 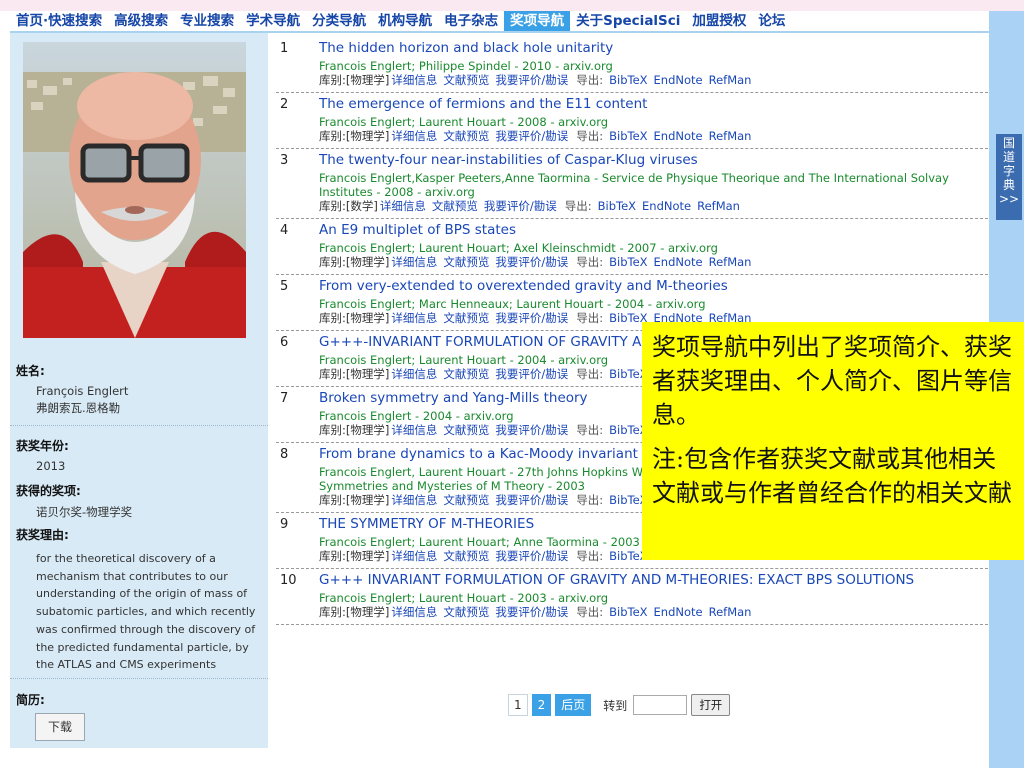 What do you see at coordinates (284, 160) in the screenshot?
I see `result-number: 3` at bounding box center [284, 160].